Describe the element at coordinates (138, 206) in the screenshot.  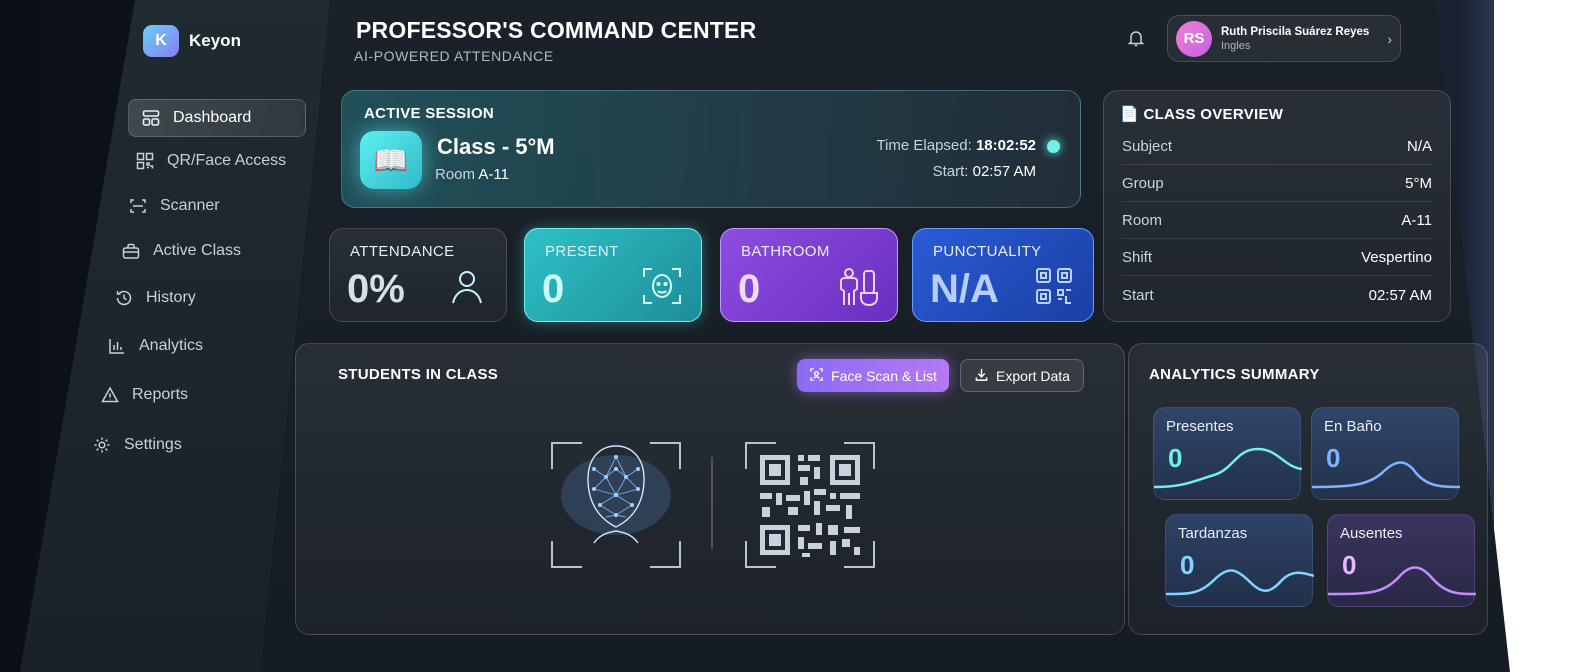
I see `scanner-icon` at that location.